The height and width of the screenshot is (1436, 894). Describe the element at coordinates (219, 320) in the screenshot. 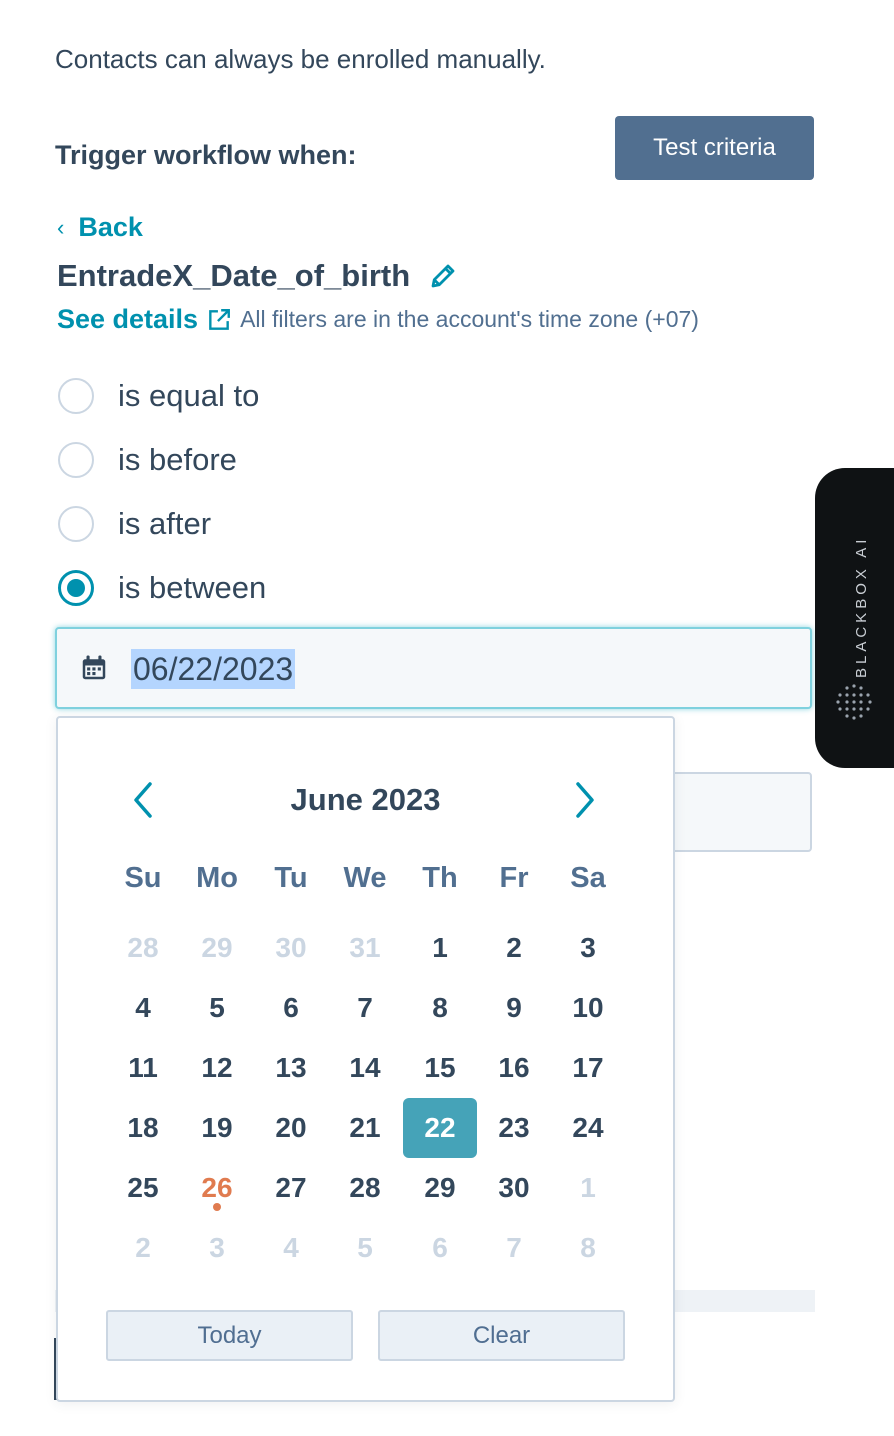

I see `external-link-icon` at that location.